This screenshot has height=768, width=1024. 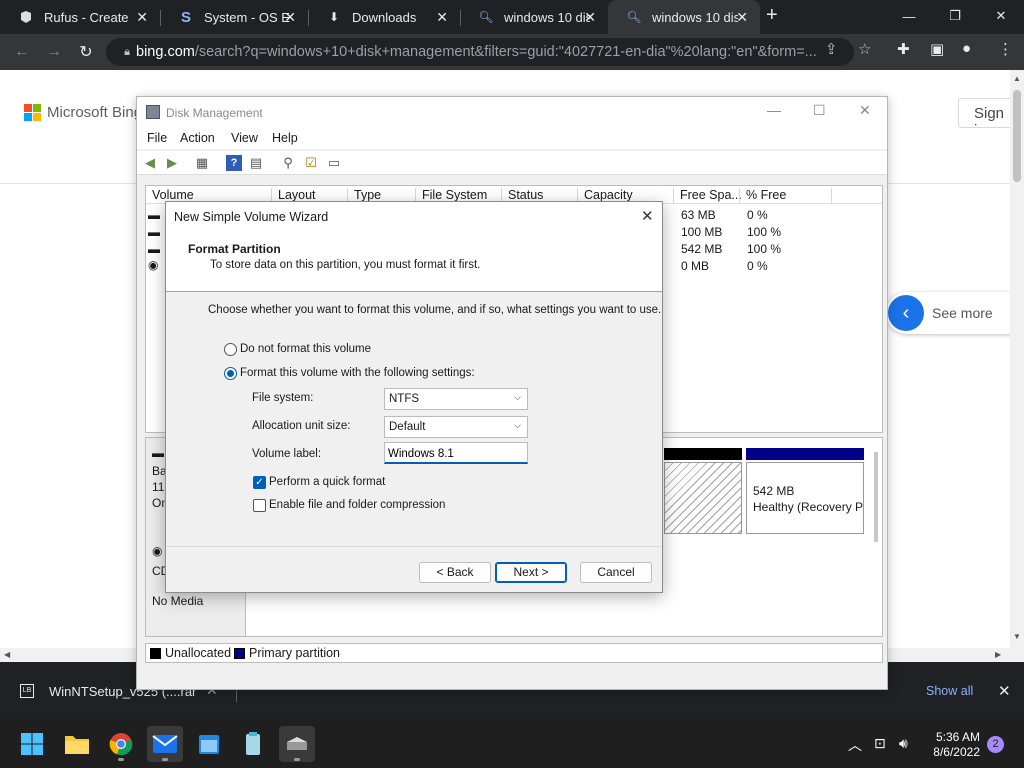 What do you see at coordinates (937, 49) in the screenshot?
I see `side-panel-icon: ▣` at bounding box center [937, 49].